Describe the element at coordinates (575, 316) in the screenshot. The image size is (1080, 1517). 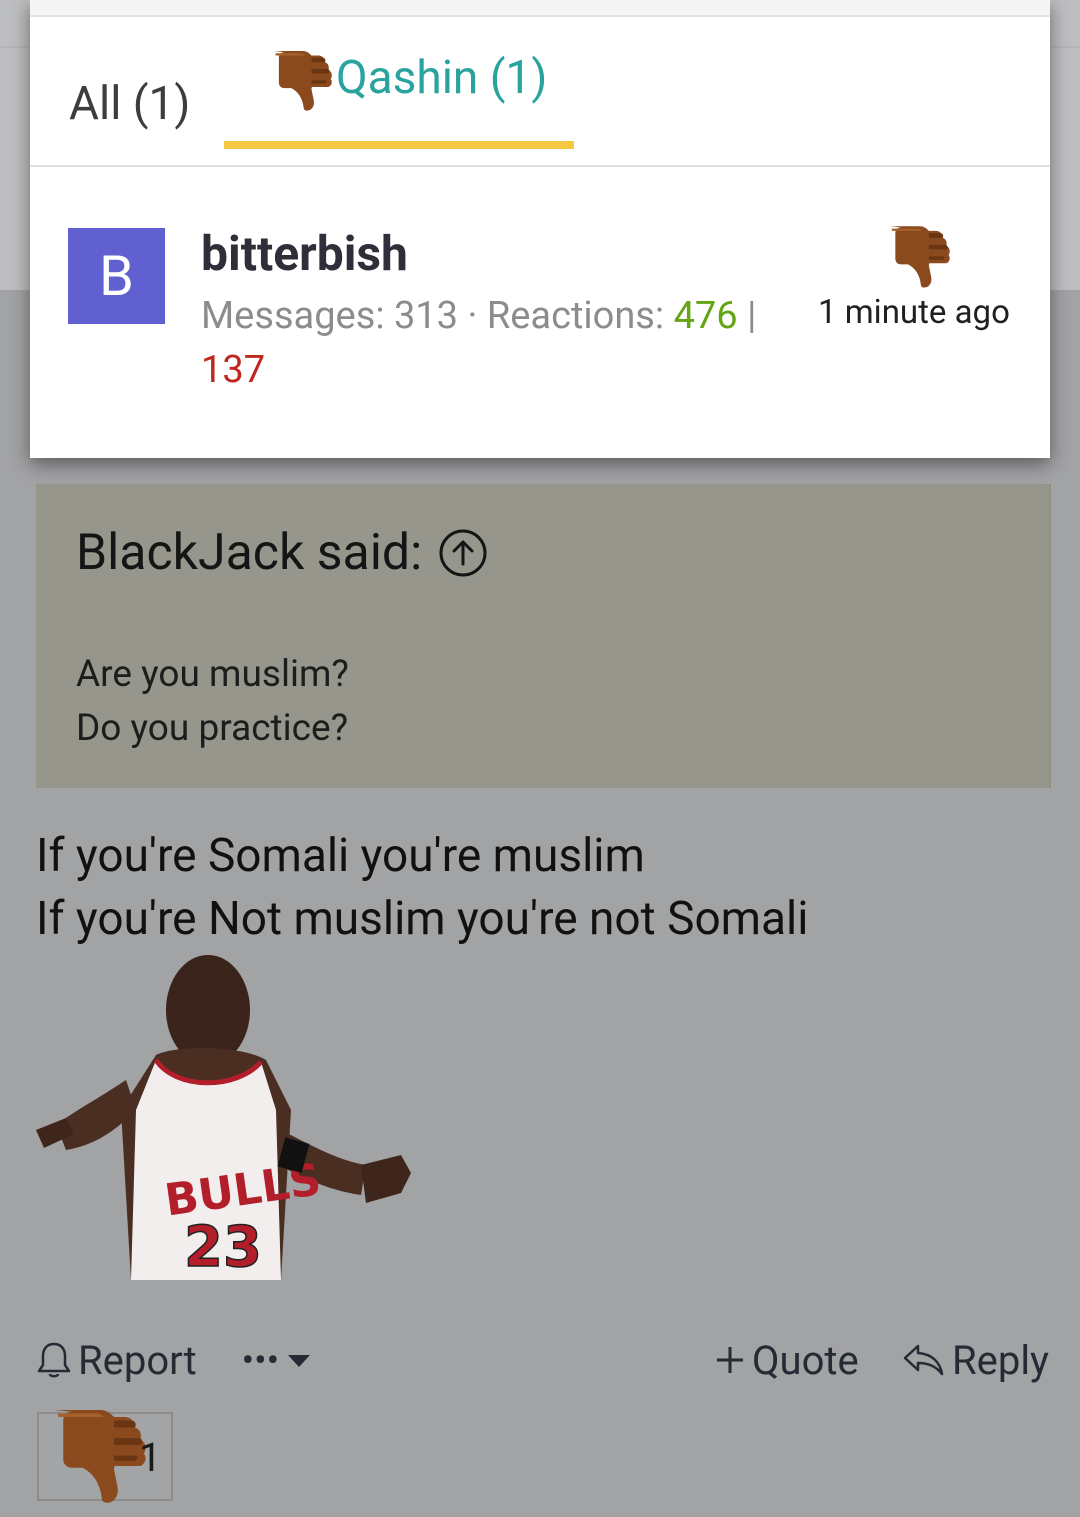
I see `reactions-label: Reactions:` at that location.